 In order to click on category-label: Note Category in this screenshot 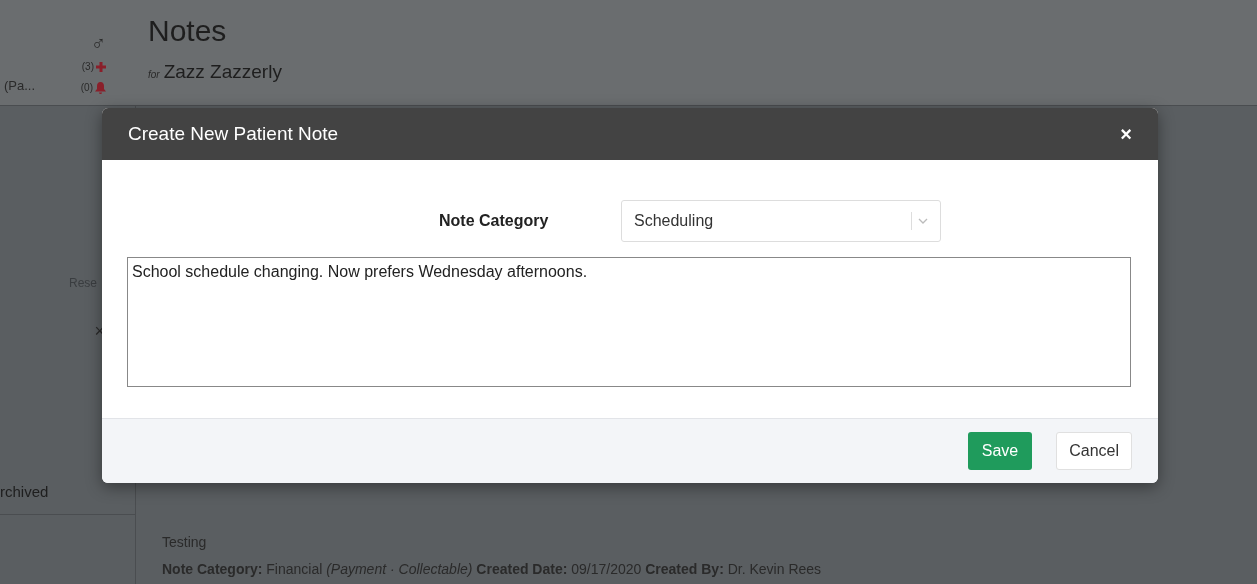, I will do `click(494, 221)`.